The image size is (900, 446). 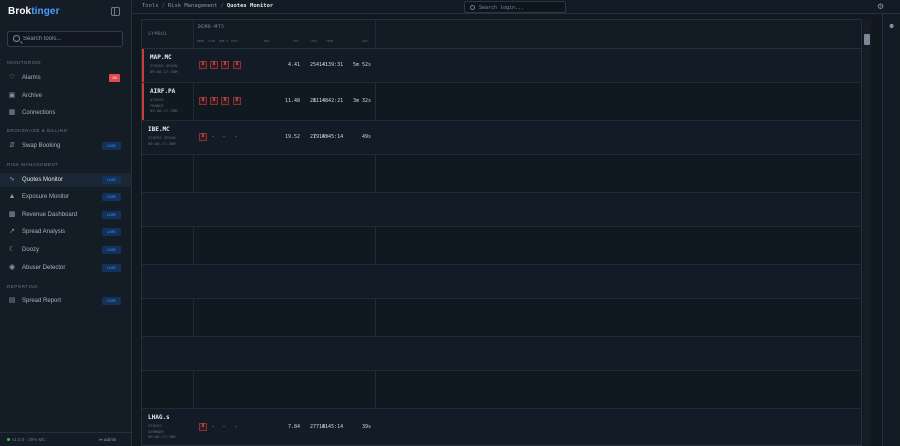 I want to click on topbar: Tools/Risk Management/Quotes Monitor ⚙, so click(x=516, y=7).